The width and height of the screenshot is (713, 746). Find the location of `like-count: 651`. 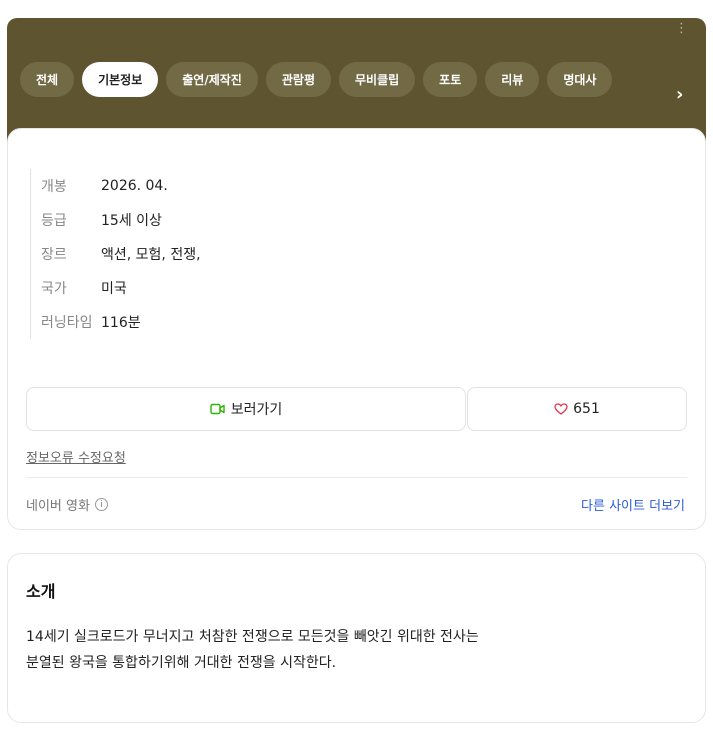

like-count: 651 is located at coordinates (586, 409).